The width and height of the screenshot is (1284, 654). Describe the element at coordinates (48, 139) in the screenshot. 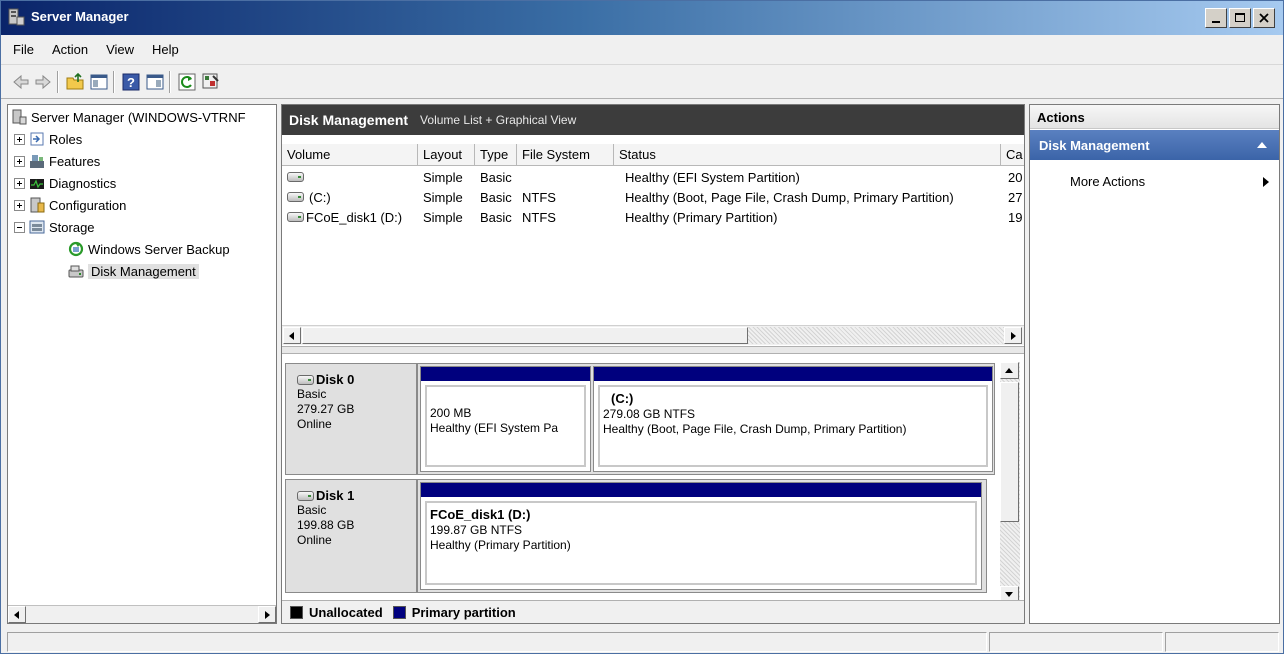

I see `tree-item-roles: Roles` at that location.